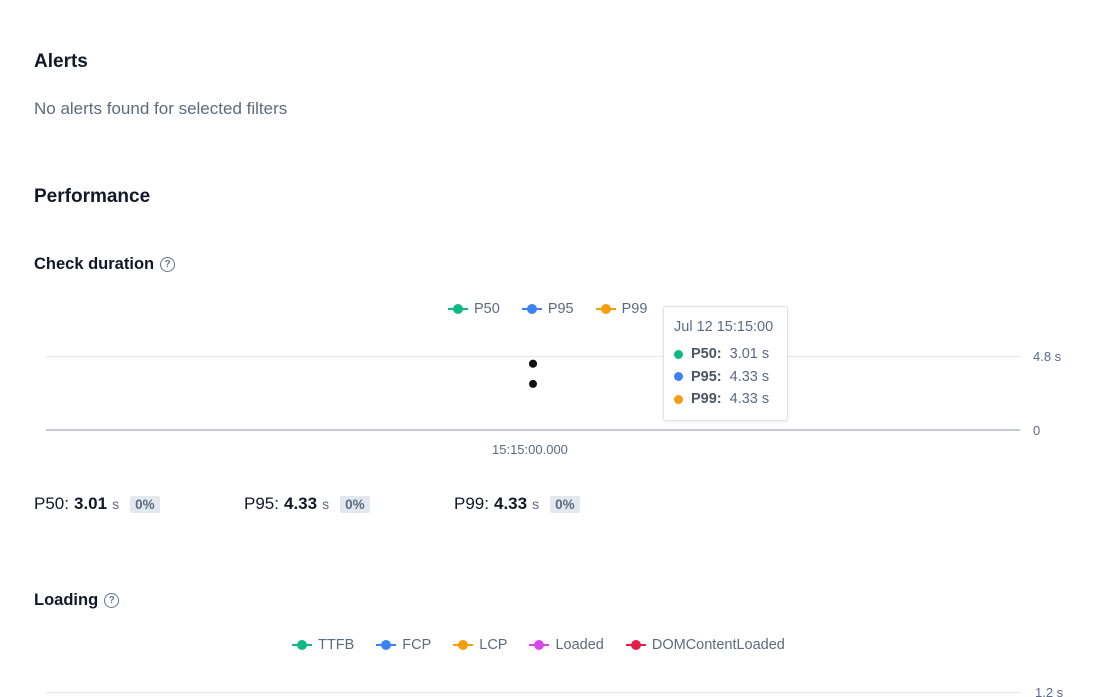 This screenshot has width=1113, height=697. I want to click on alerts-empty-message: No alerts found for selected filters, so click(161, 108).